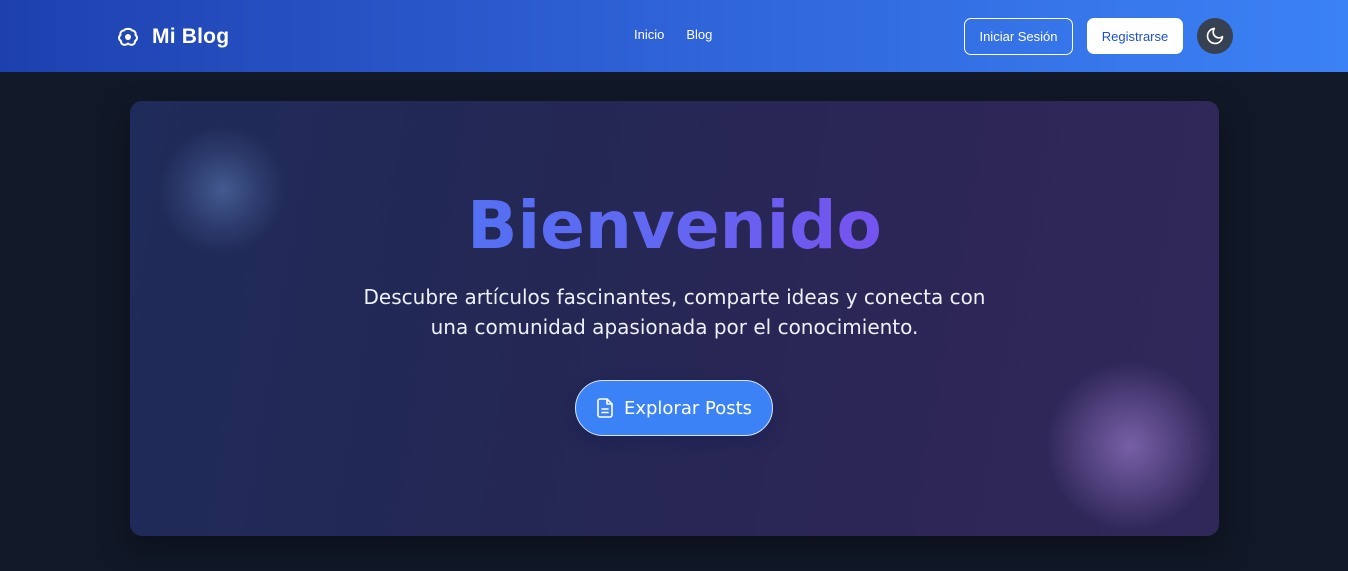  I want to click on nav-link-inicio: Inicio, so click(649, 34).